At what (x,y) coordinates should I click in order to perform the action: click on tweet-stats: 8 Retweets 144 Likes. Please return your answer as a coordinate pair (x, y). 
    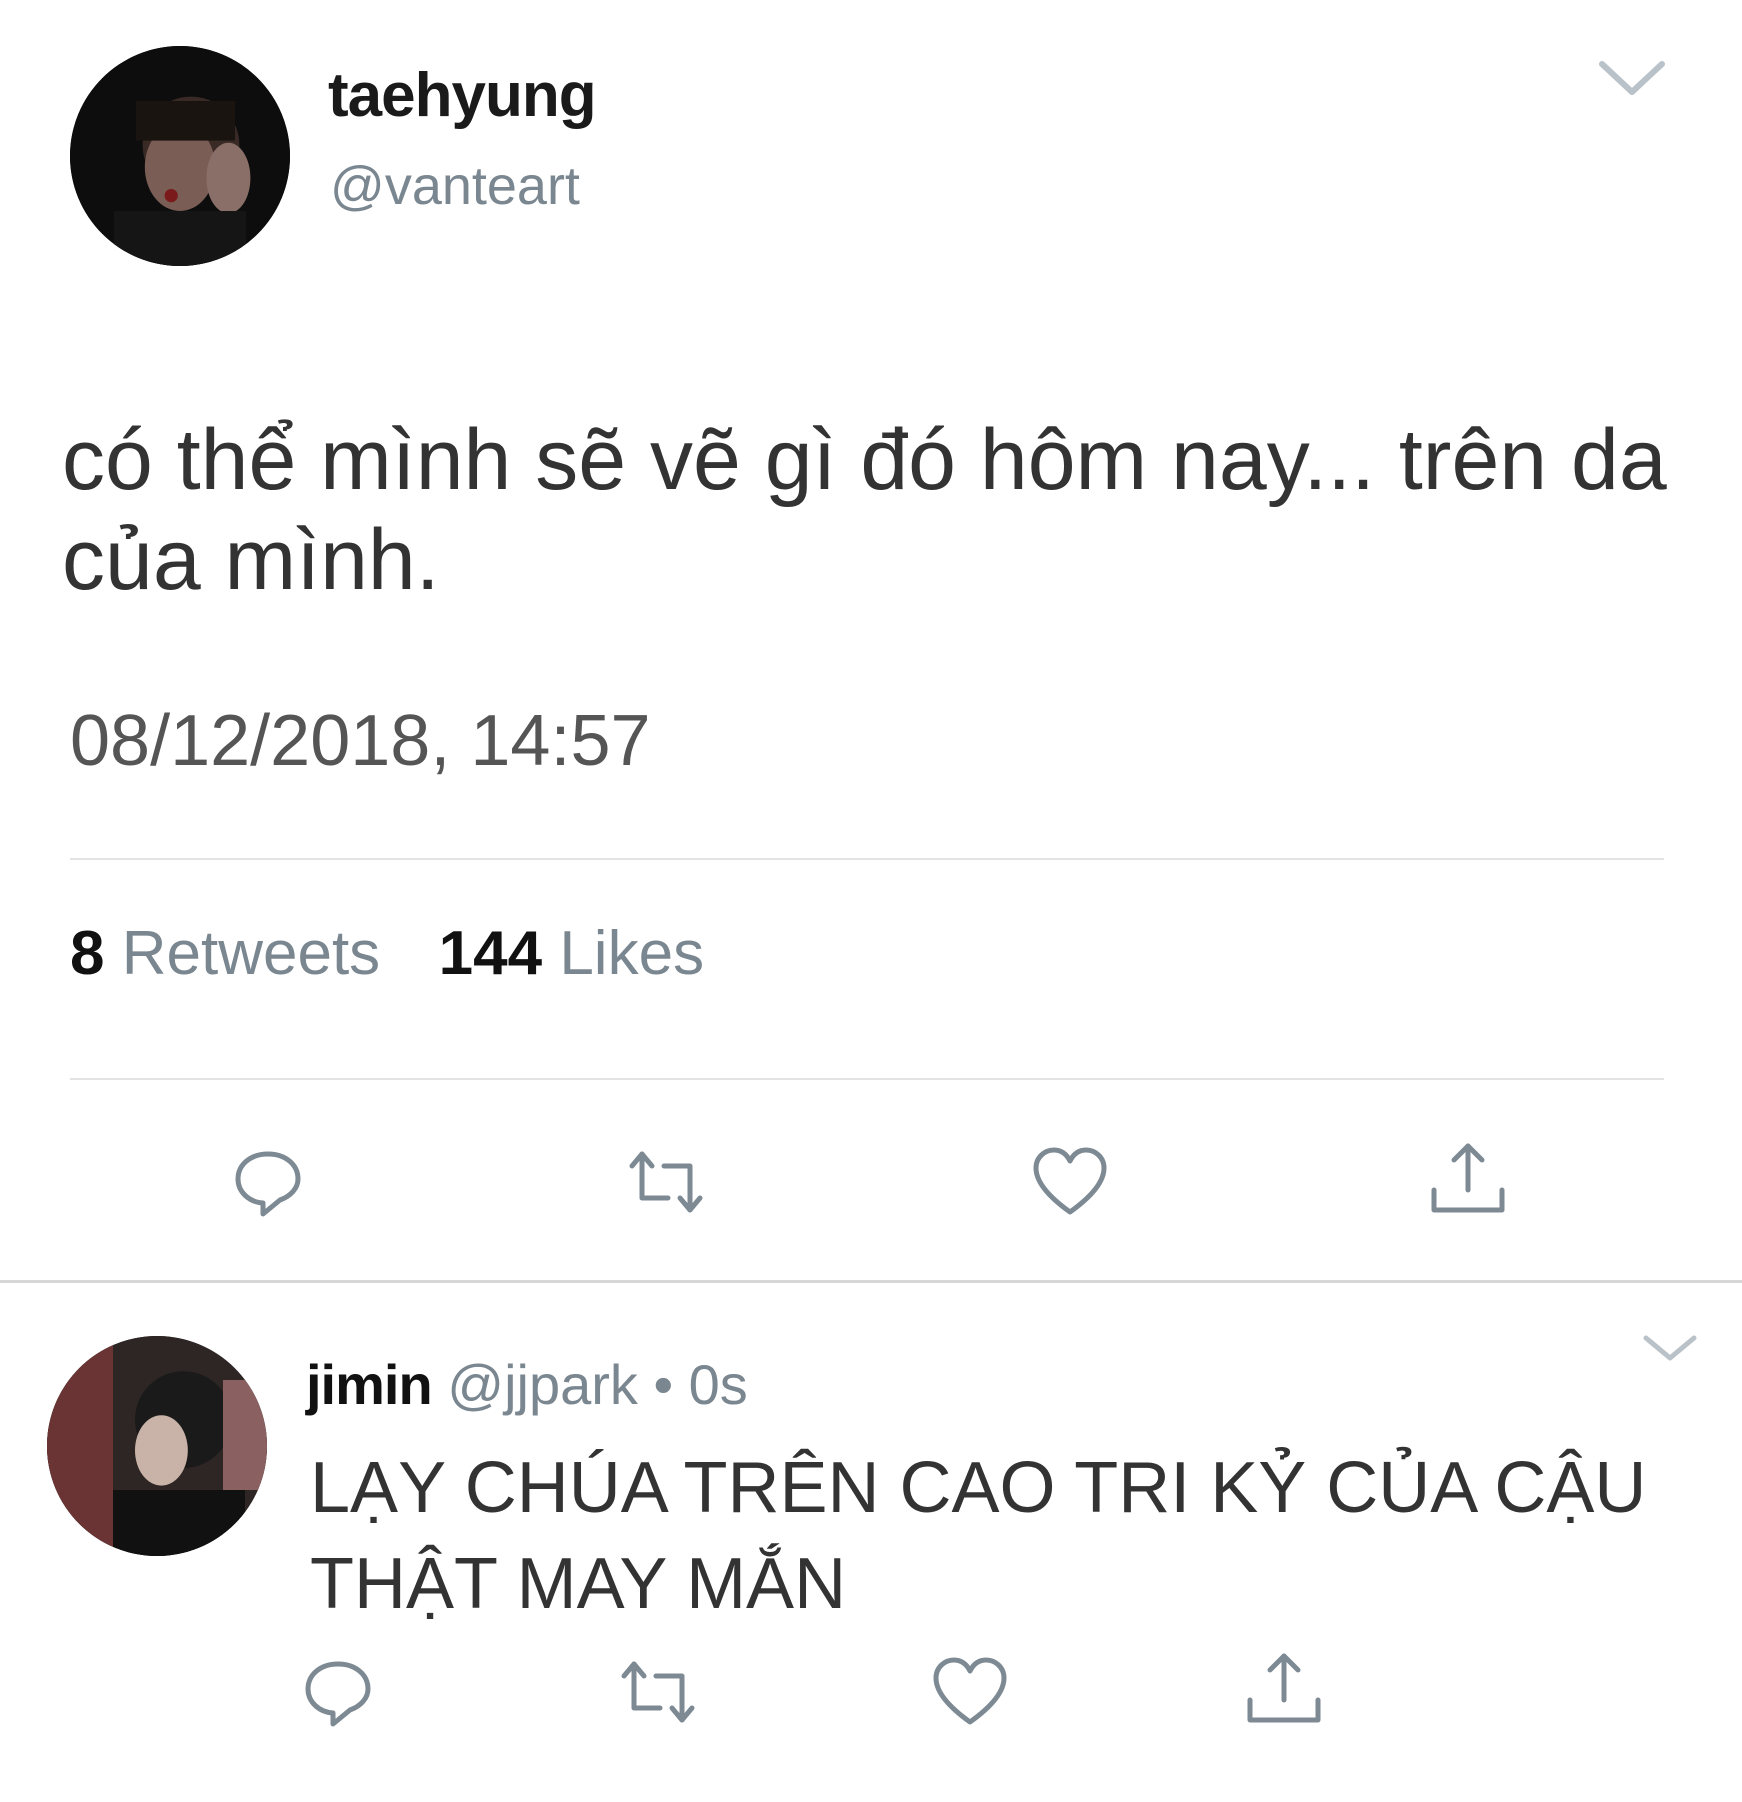
    Looking at the image, I should click on (387, 953).